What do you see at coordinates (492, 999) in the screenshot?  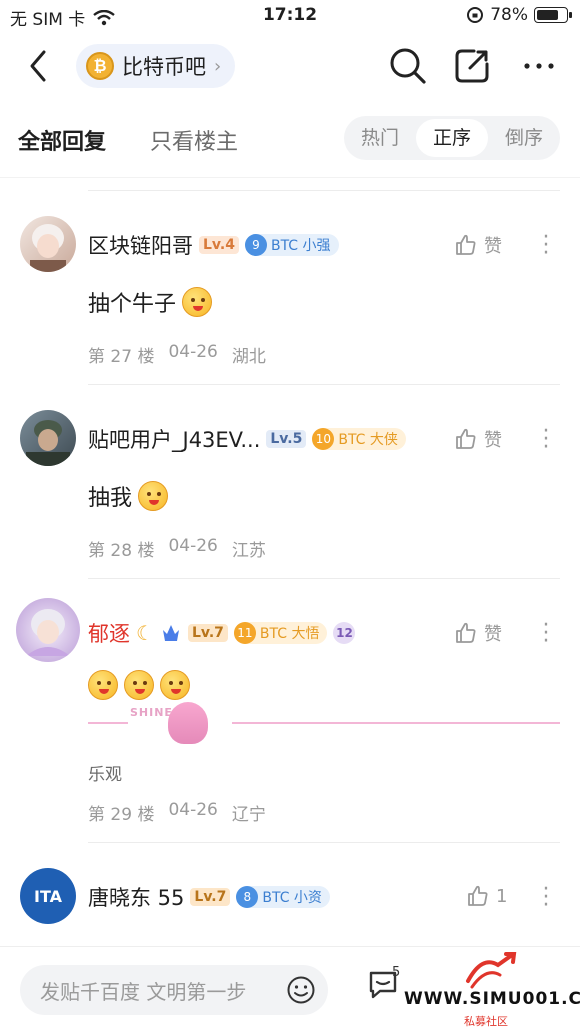 I see `watermark-text: WWW.SIMU001.CN` at bounding box center [492, 999].